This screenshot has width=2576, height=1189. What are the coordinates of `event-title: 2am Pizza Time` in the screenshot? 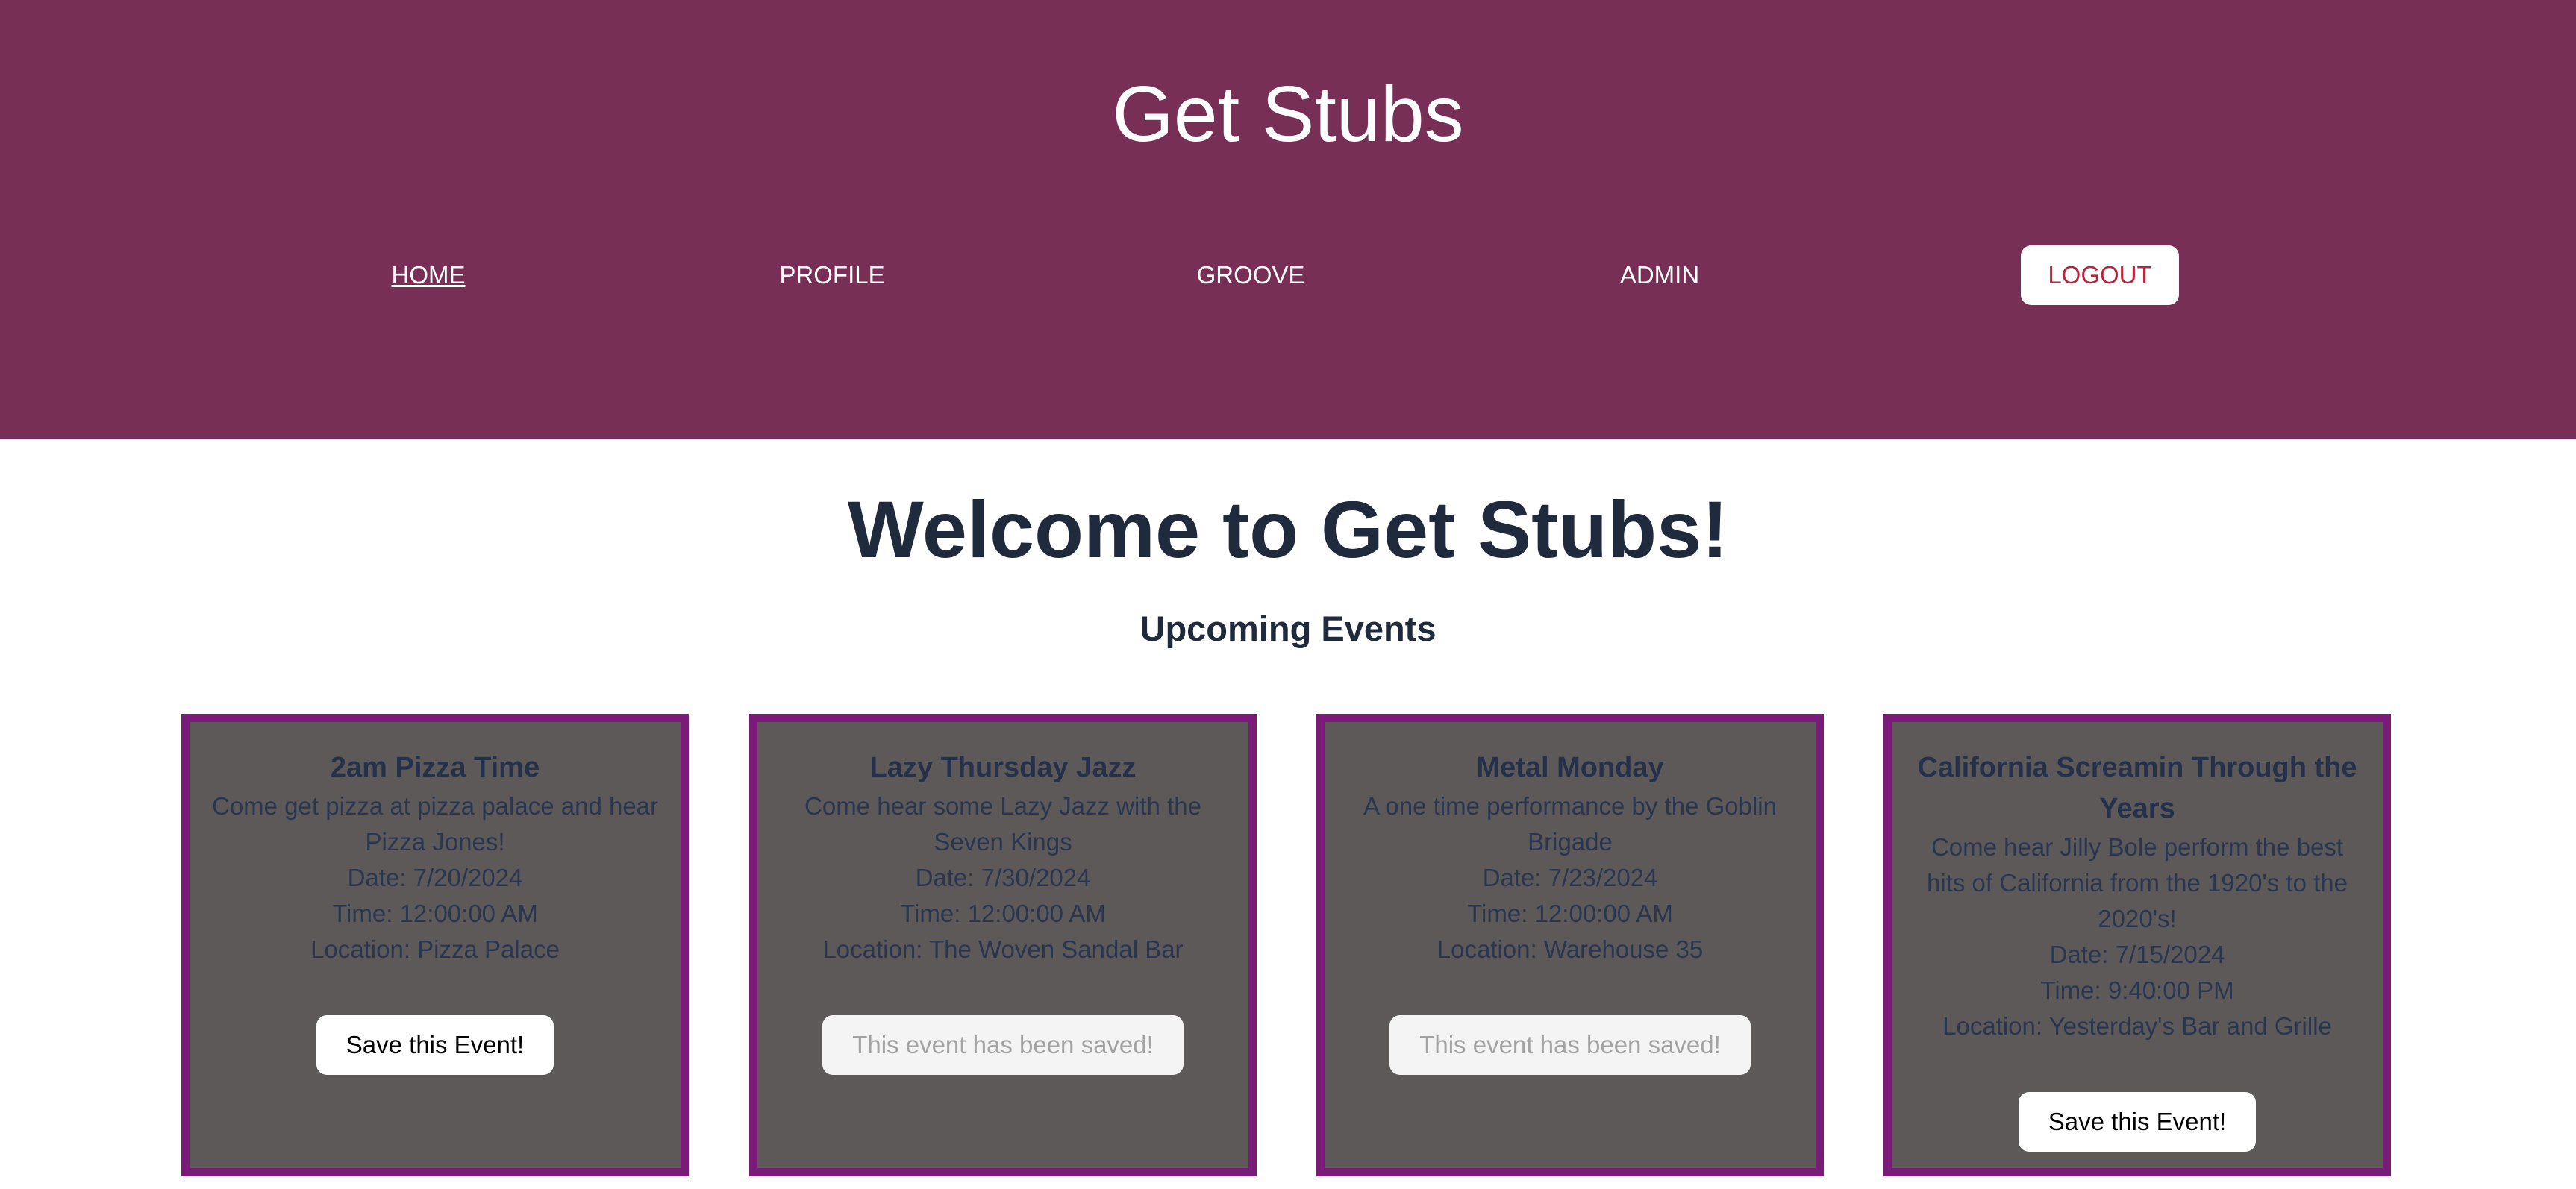 It's located at (435, 767).